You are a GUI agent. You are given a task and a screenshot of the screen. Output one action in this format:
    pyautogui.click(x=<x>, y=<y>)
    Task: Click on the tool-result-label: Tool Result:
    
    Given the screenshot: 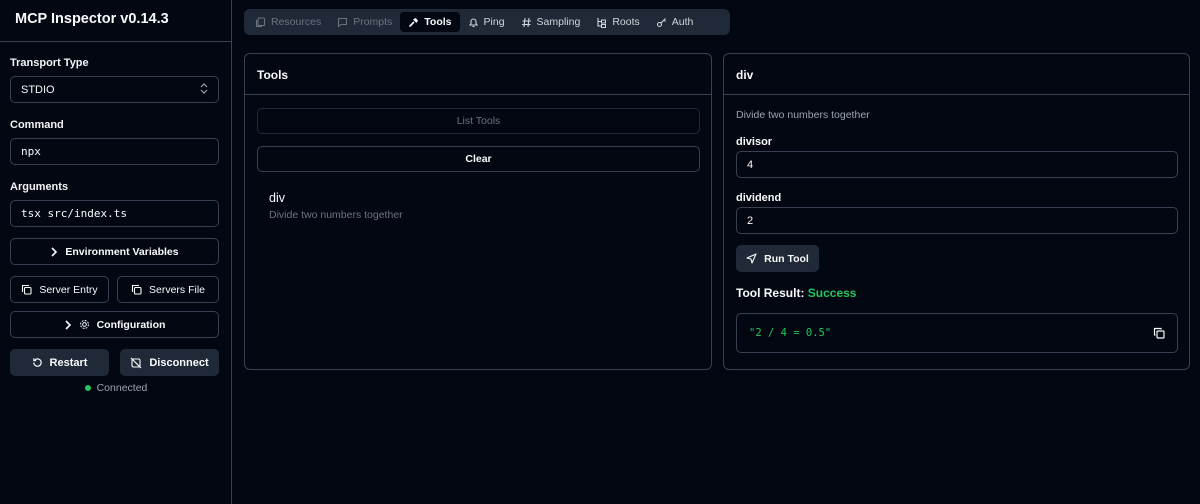 What is the action you would take?
    pyautogui.click(x=770, y=293)
    